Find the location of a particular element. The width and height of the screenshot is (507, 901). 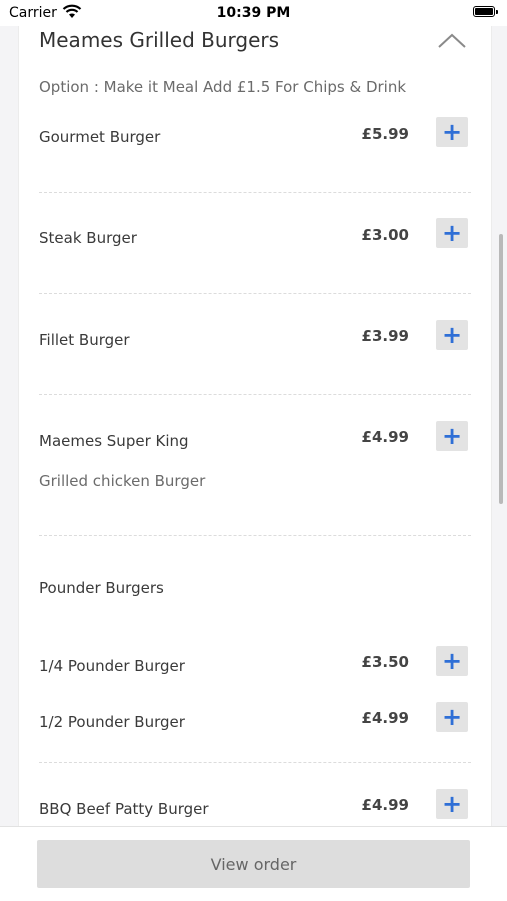

add-steak-burger-button: + is located at coordinates (452, 233).